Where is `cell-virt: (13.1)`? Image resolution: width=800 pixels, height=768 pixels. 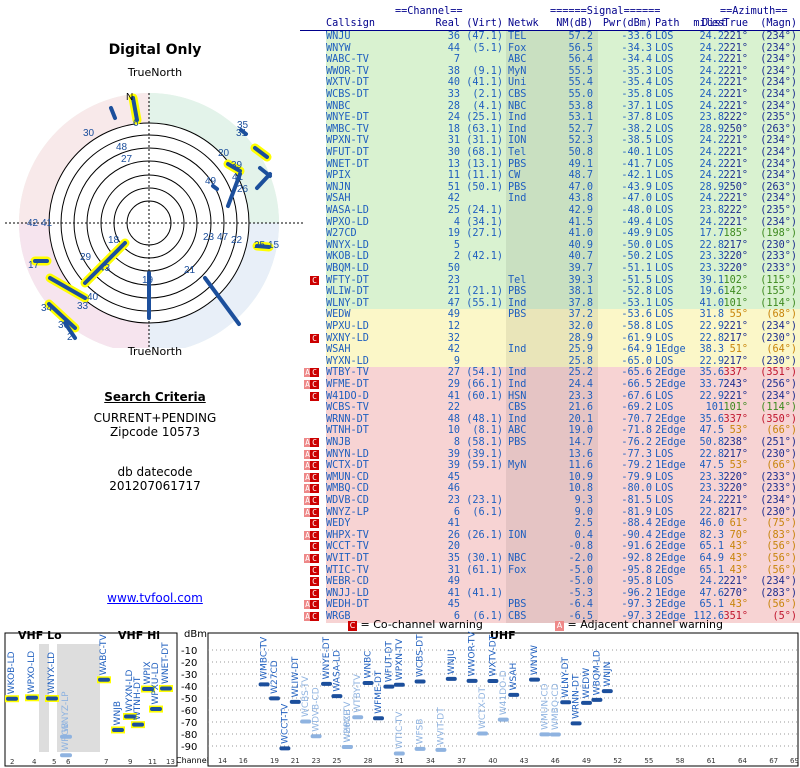 cell-virt: (13.1) is located at coordinates (484, 164).